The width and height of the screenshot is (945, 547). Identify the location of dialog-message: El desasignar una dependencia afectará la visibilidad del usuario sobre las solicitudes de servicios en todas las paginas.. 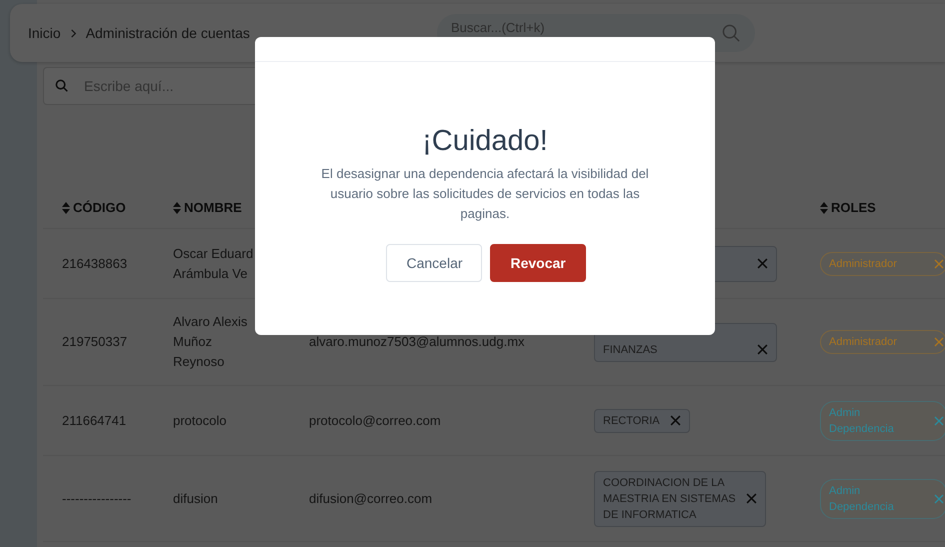
(485, 194).